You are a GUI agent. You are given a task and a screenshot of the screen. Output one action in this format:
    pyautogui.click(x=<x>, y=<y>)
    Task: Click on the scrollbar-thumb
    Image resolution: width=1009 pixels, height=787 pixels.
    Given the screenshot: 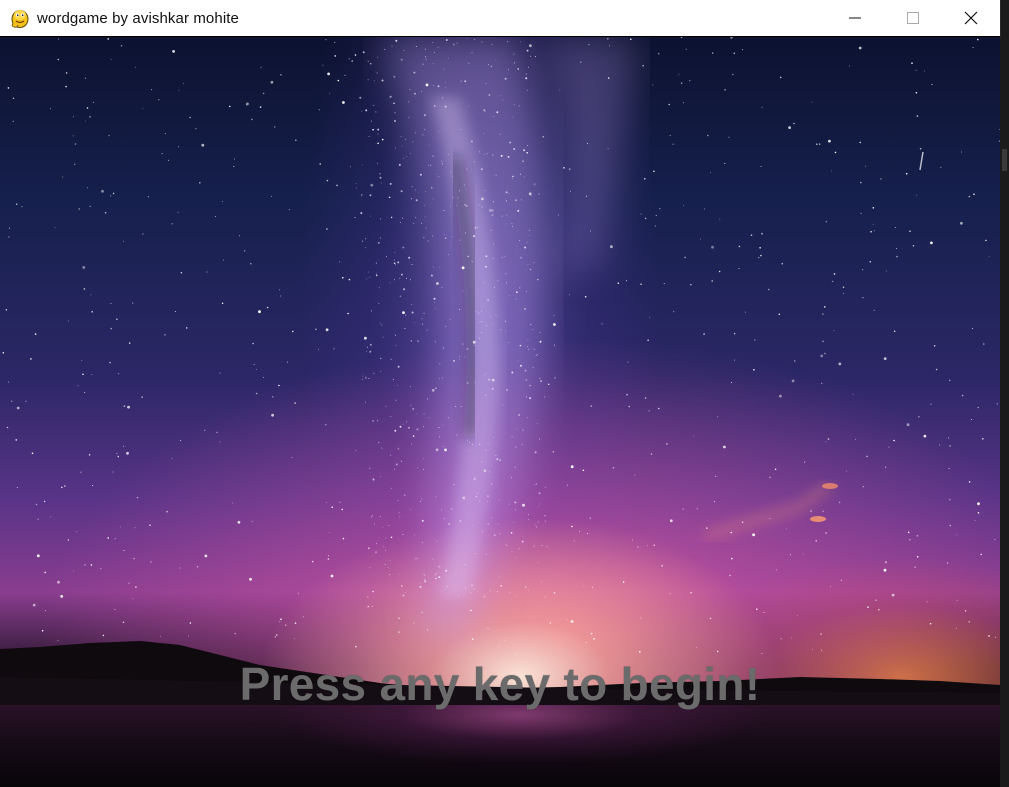 What is the action you would take?
    pyautogui.click(x=1004, y=160)
    